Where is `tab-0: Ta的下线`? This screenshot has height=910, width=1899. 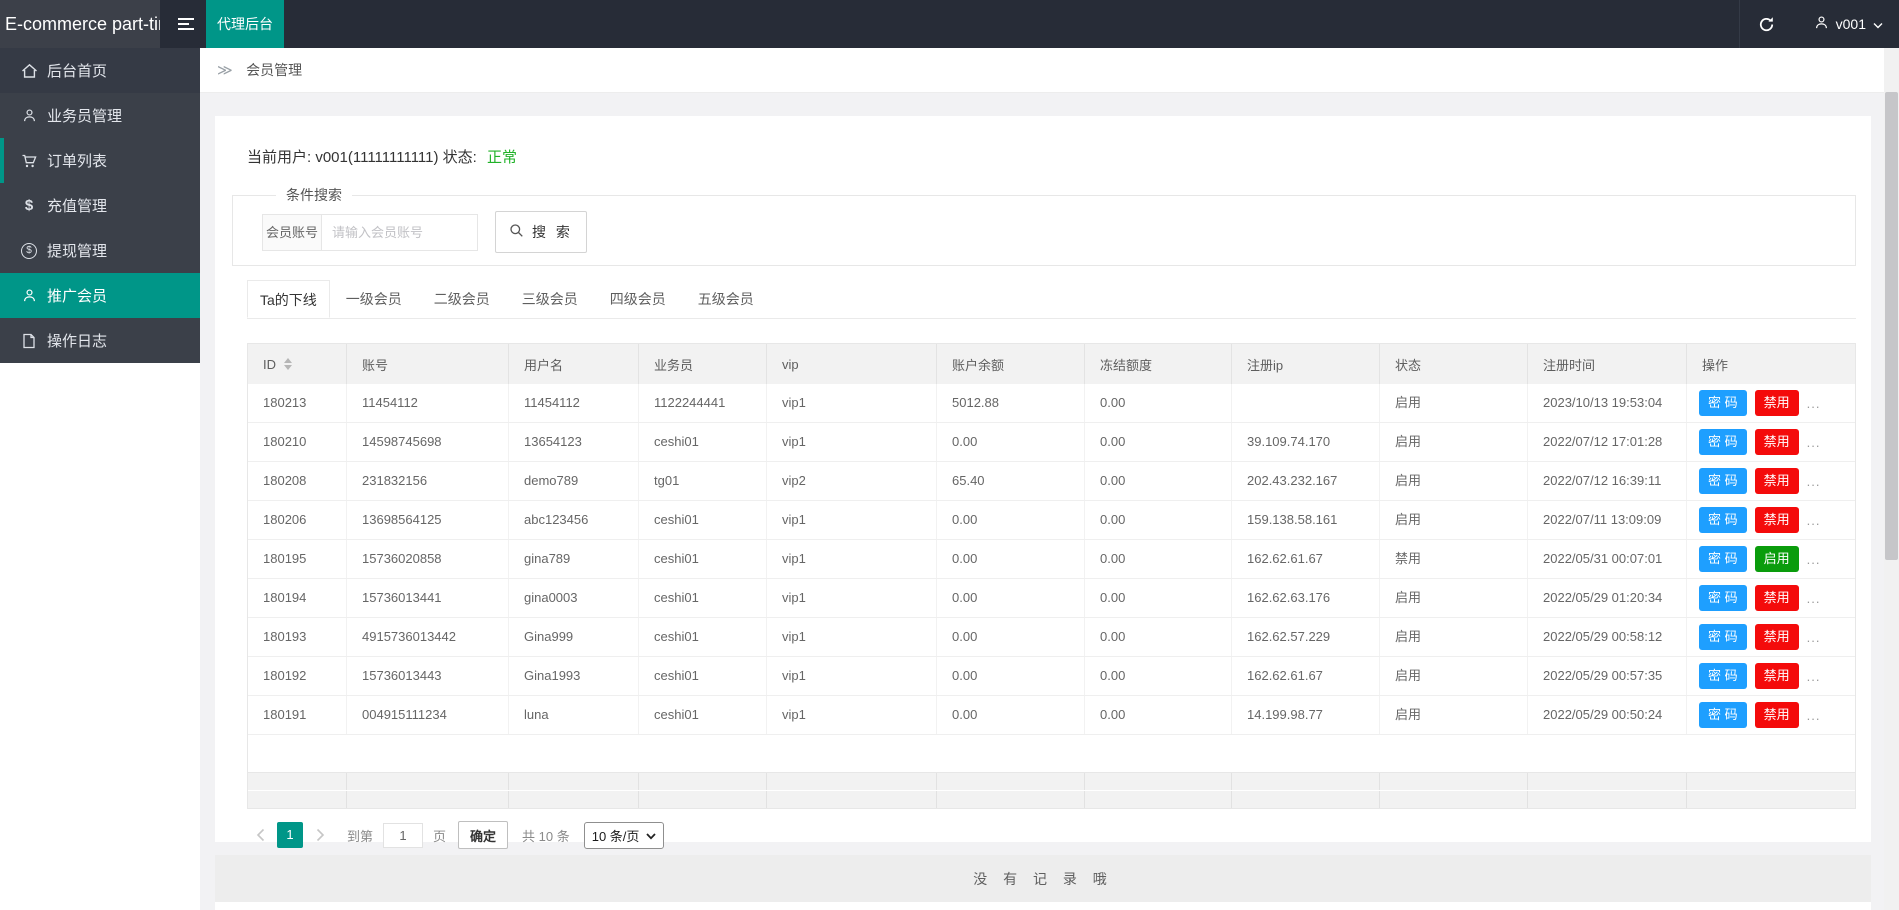
tab-0: Ta的下线 is located at coordinates (288, 299).